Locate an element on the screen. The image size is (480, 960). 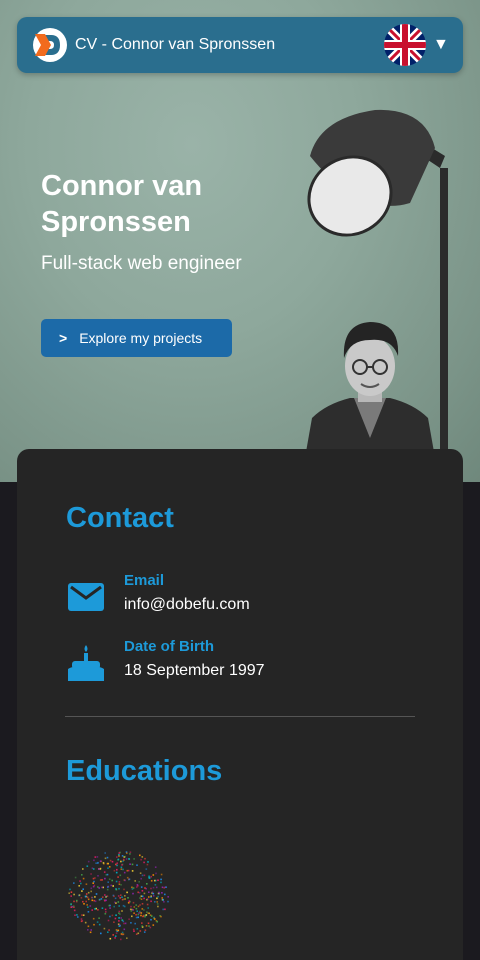
email-label: Email is located at coordinates (144, 580).